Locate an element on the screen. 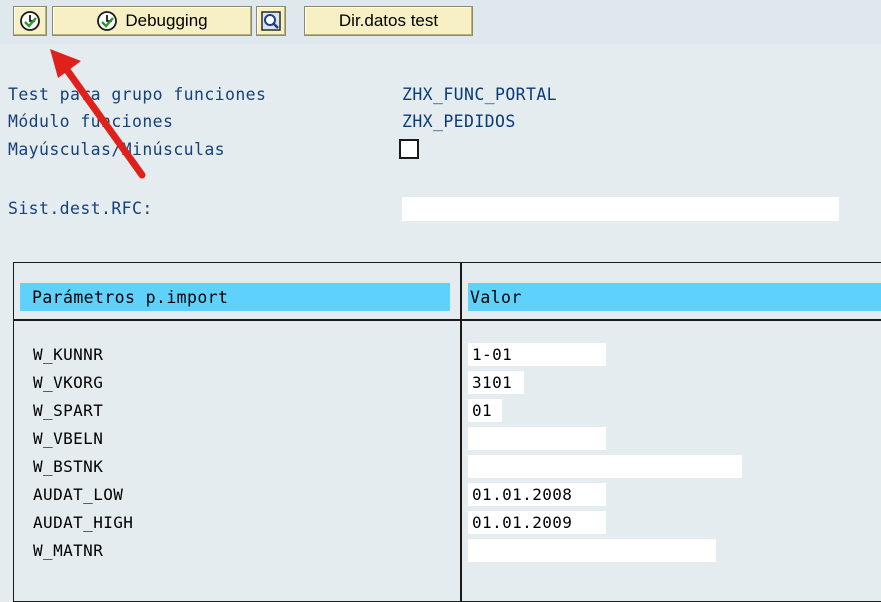  application-toolbar: Debugging Dir.datos test is located at coordinates (440, 22).